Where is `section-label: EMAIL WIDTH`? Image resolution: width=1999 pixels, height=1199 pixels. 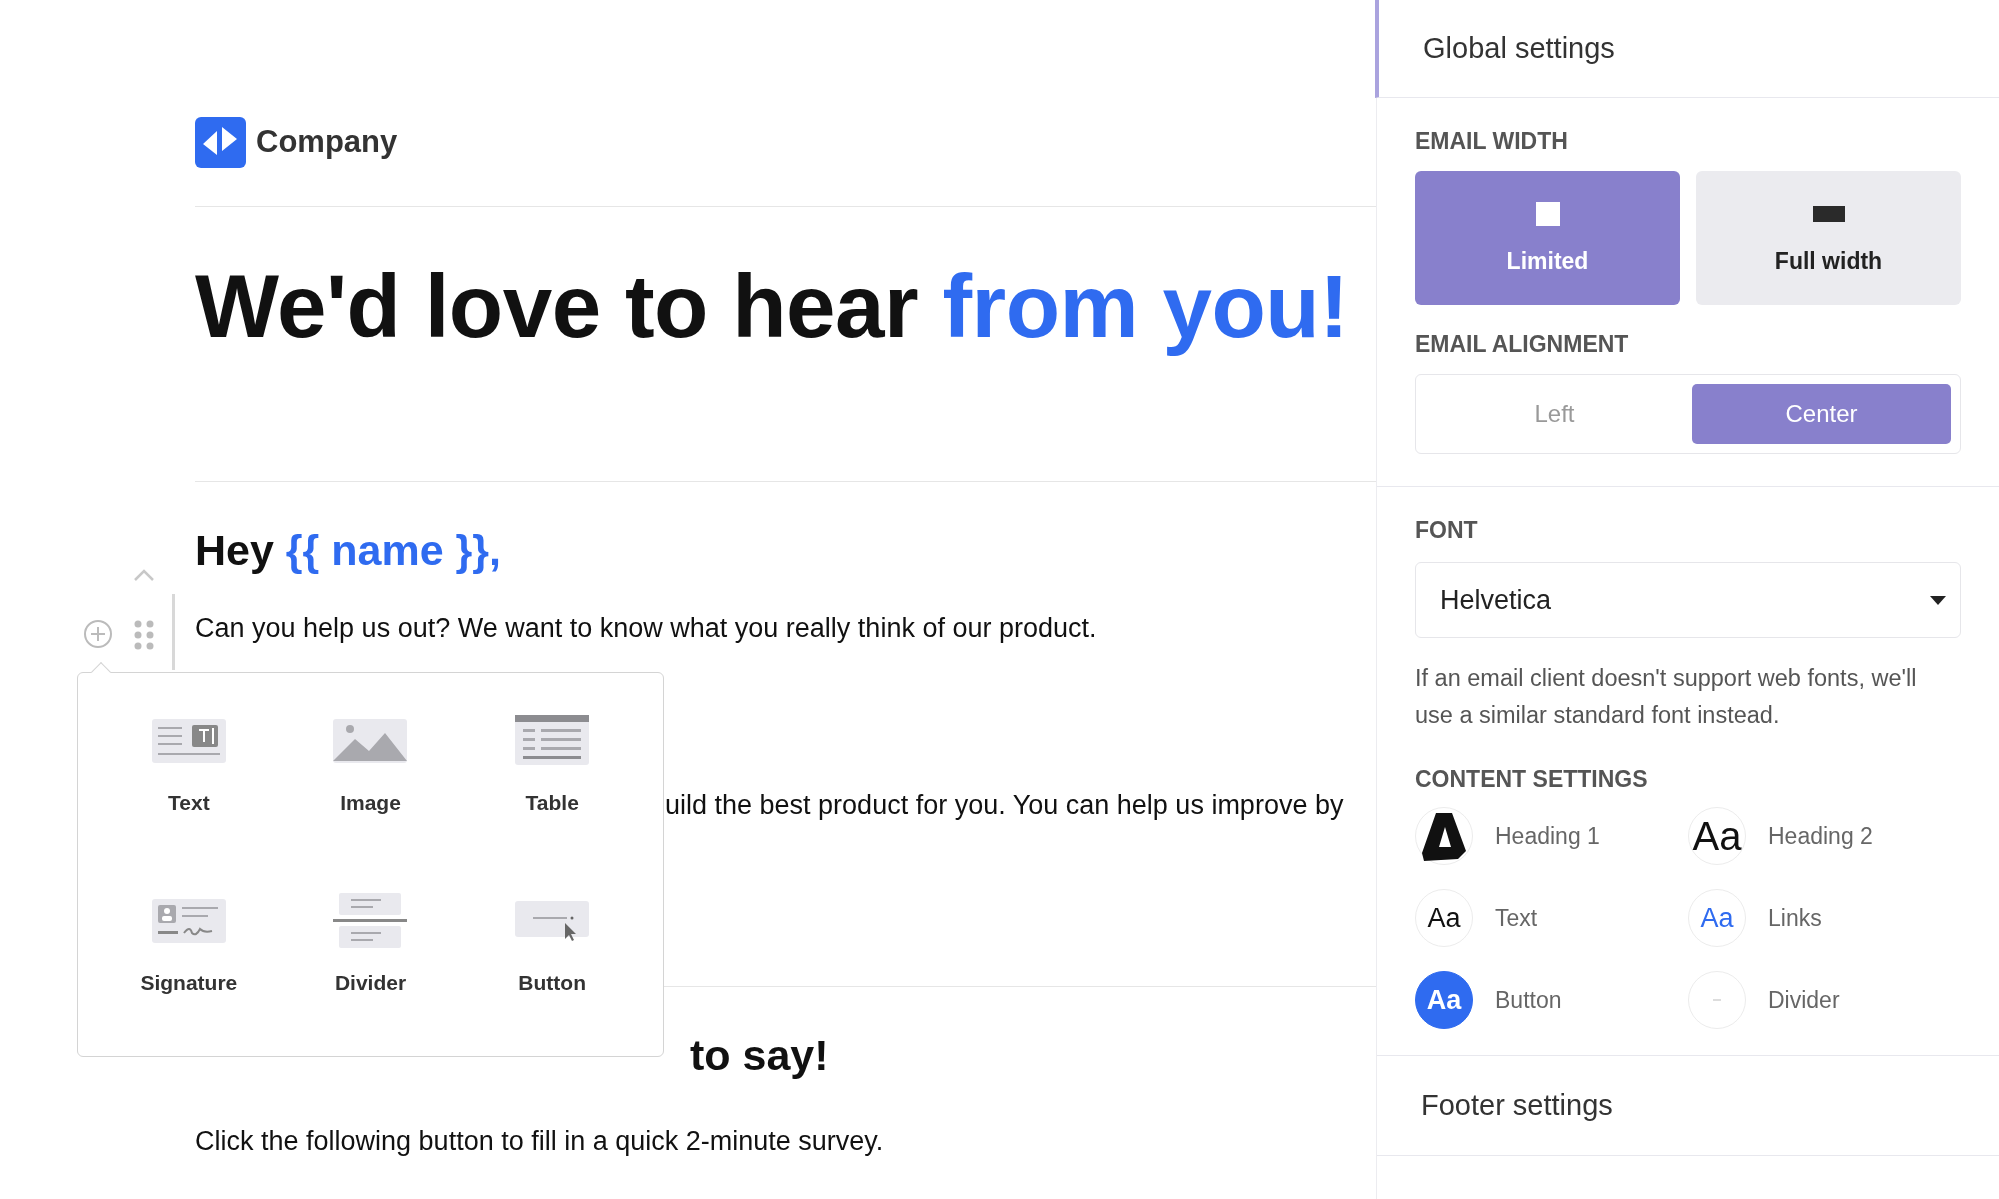 section-label: EMAIL WIDTH is located at coordinates (1492, 141).